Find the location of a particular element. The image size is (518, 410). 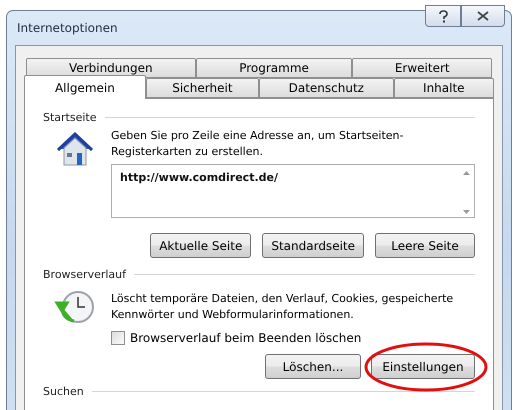

group-heading: Browserverlauf is located at coordinates (84, 274).